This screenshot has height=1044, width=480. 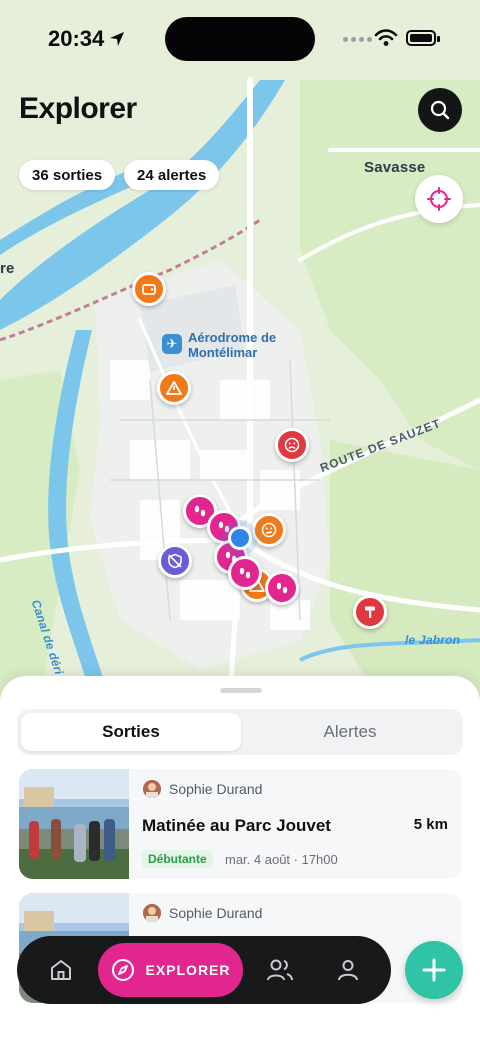 I want to click on status-bar: 20:34, so click(x=240, y=39).